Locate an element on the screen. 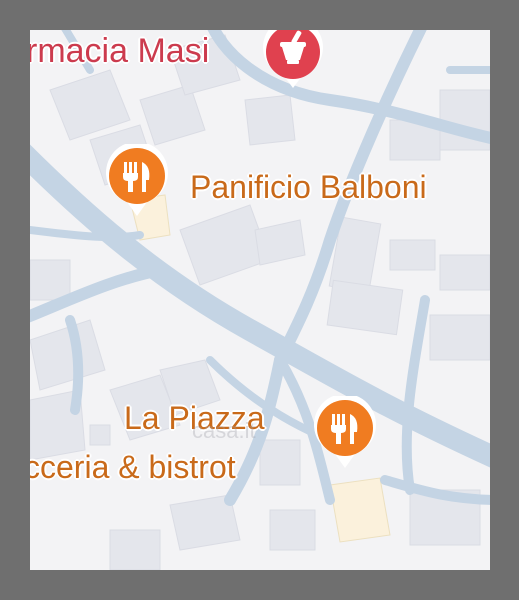  pharmacy-label: rmacia Masi is located at coordinates (119, 51).